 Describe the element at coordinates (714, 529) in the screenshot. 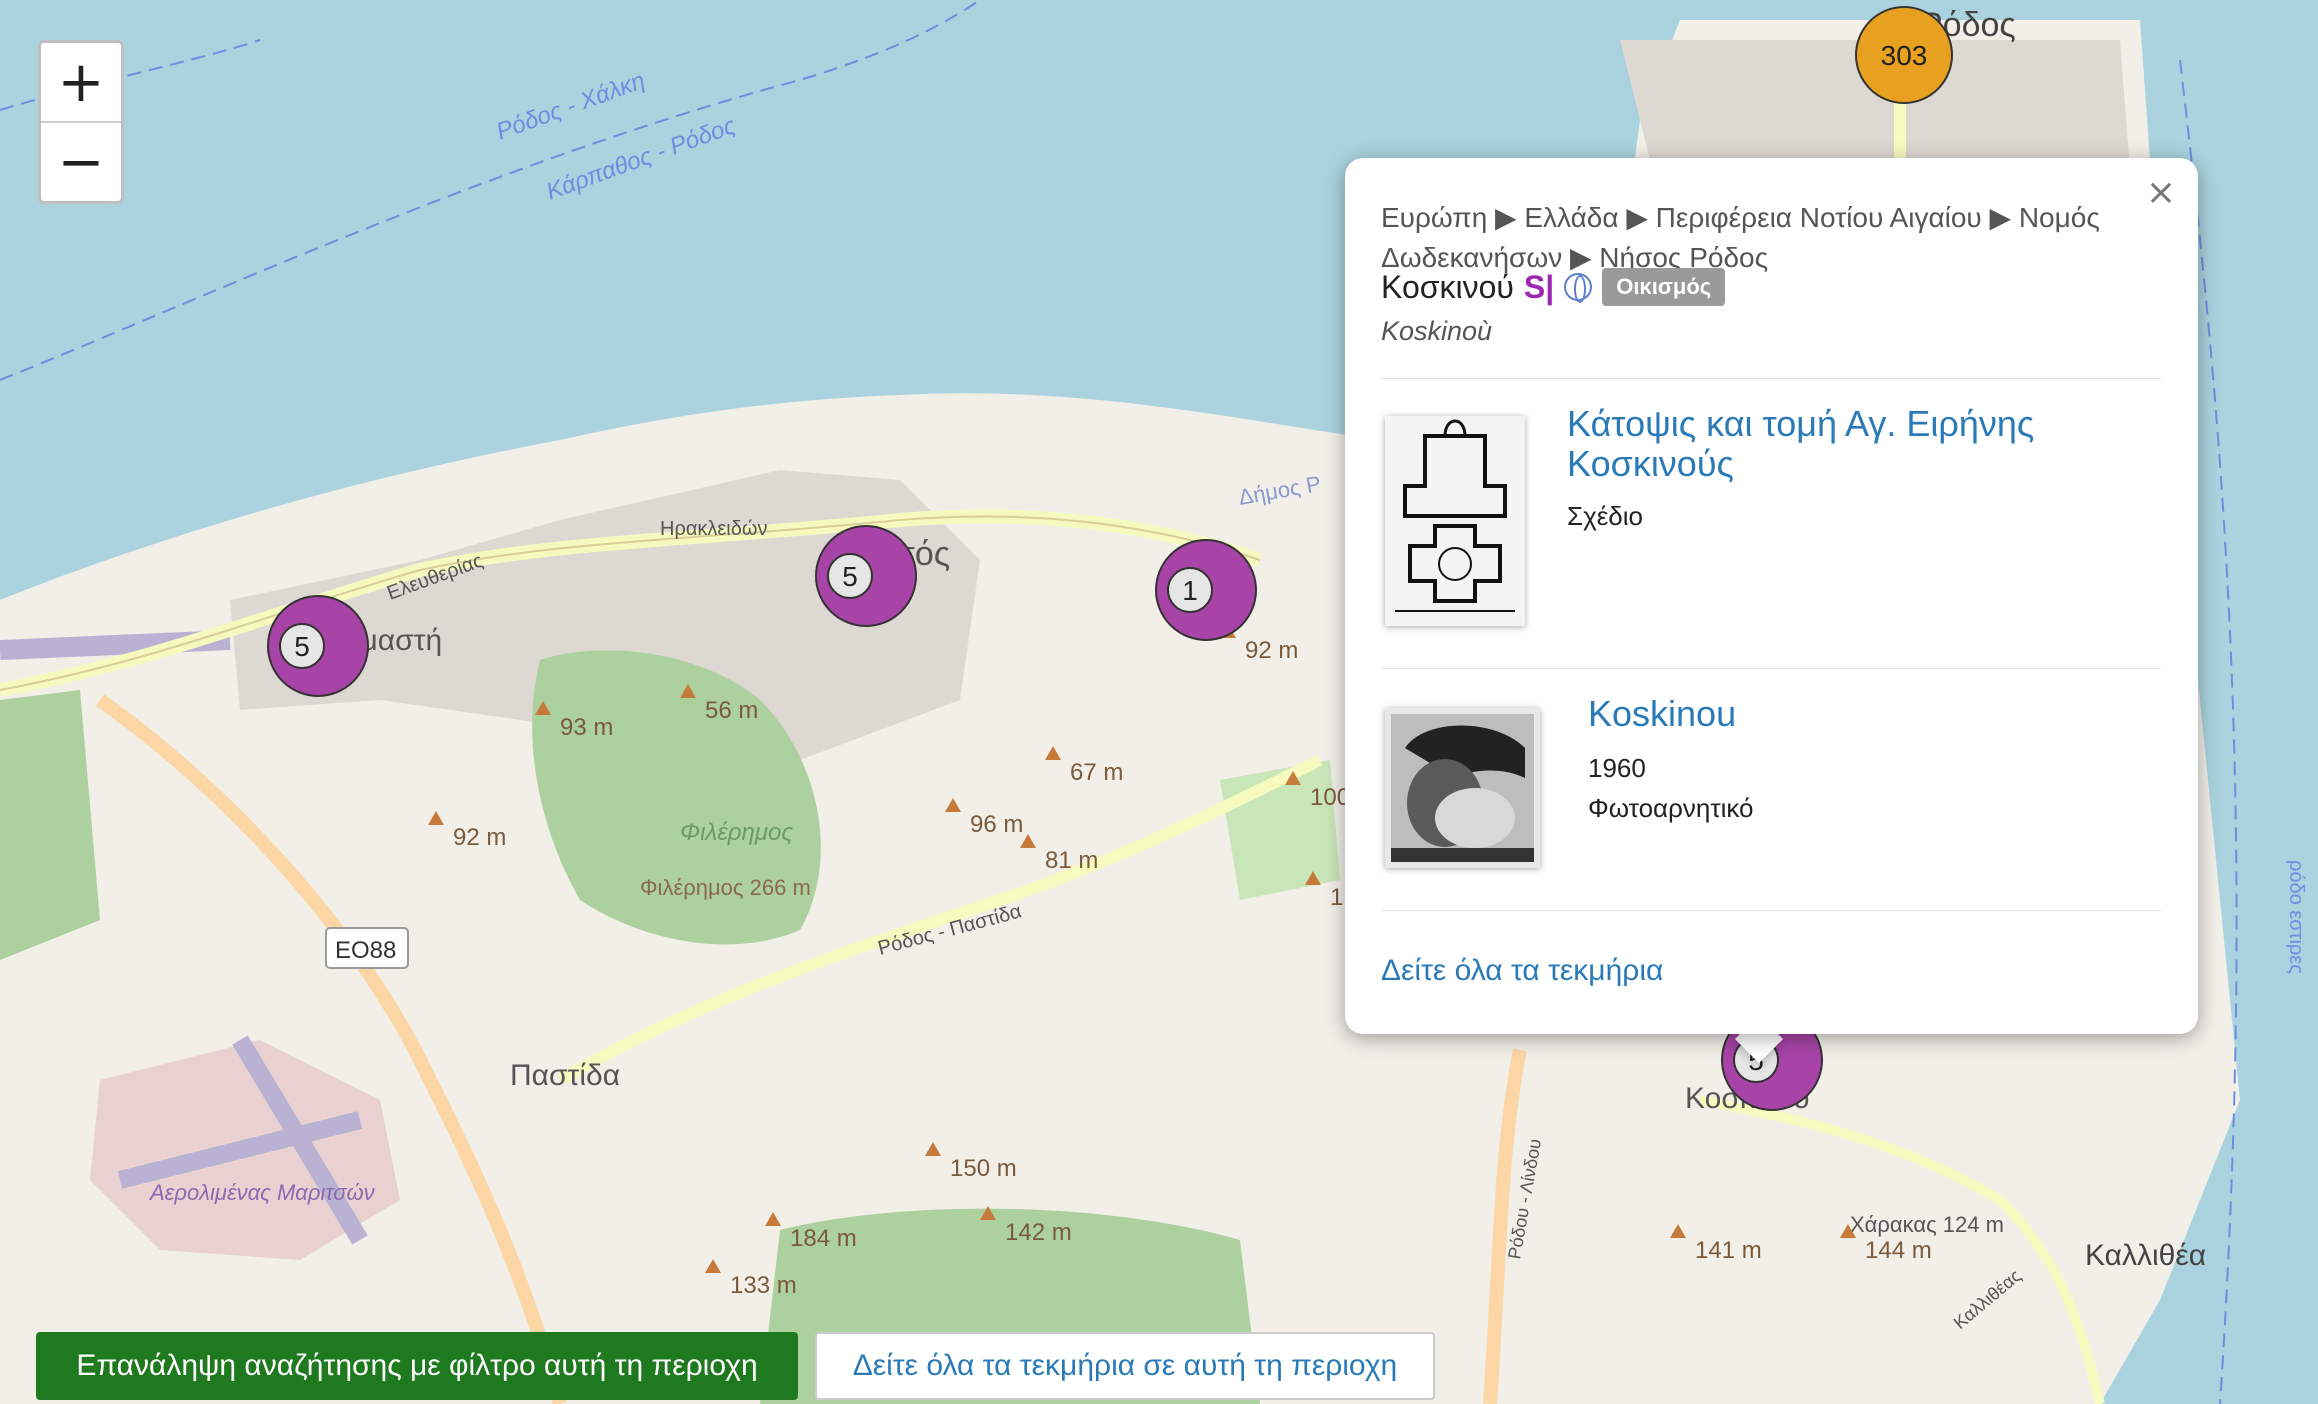

I see `road-label-herakleidon: Ηρακλειδών` at that location.